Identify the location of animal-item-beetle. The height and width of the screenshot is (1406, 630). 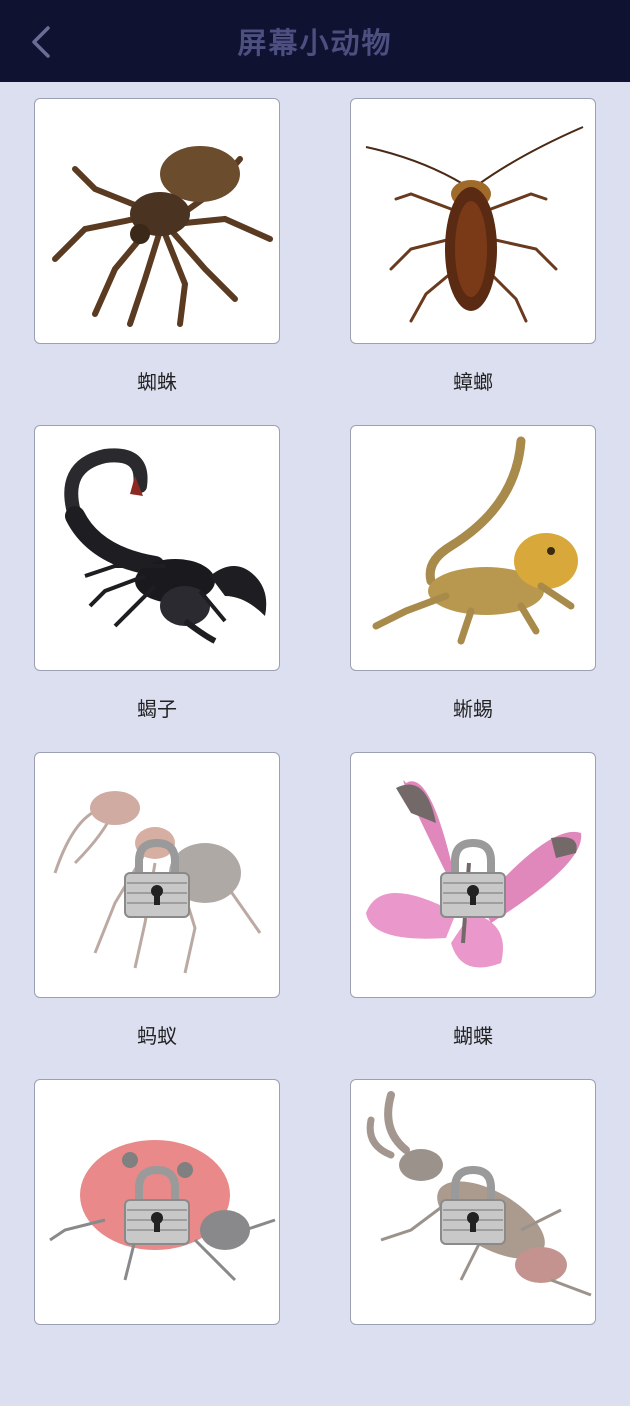
(473, 1242).